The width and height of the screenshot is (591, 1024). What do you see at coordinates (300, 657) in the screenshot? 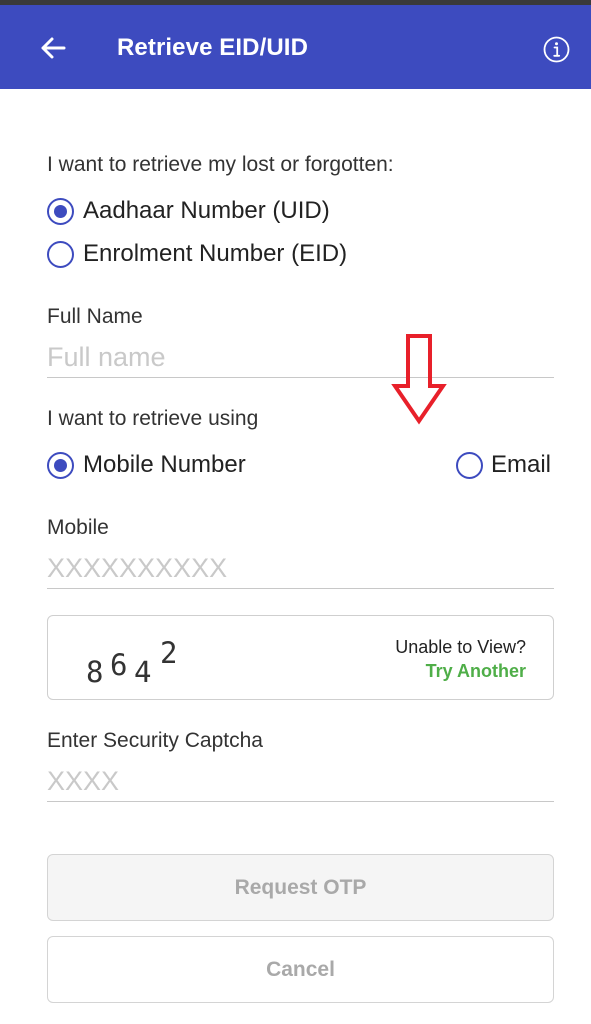
I see `captcha-box: 8 6 4 2 Unable to View? Try Another` at bounding box center [300, 657].